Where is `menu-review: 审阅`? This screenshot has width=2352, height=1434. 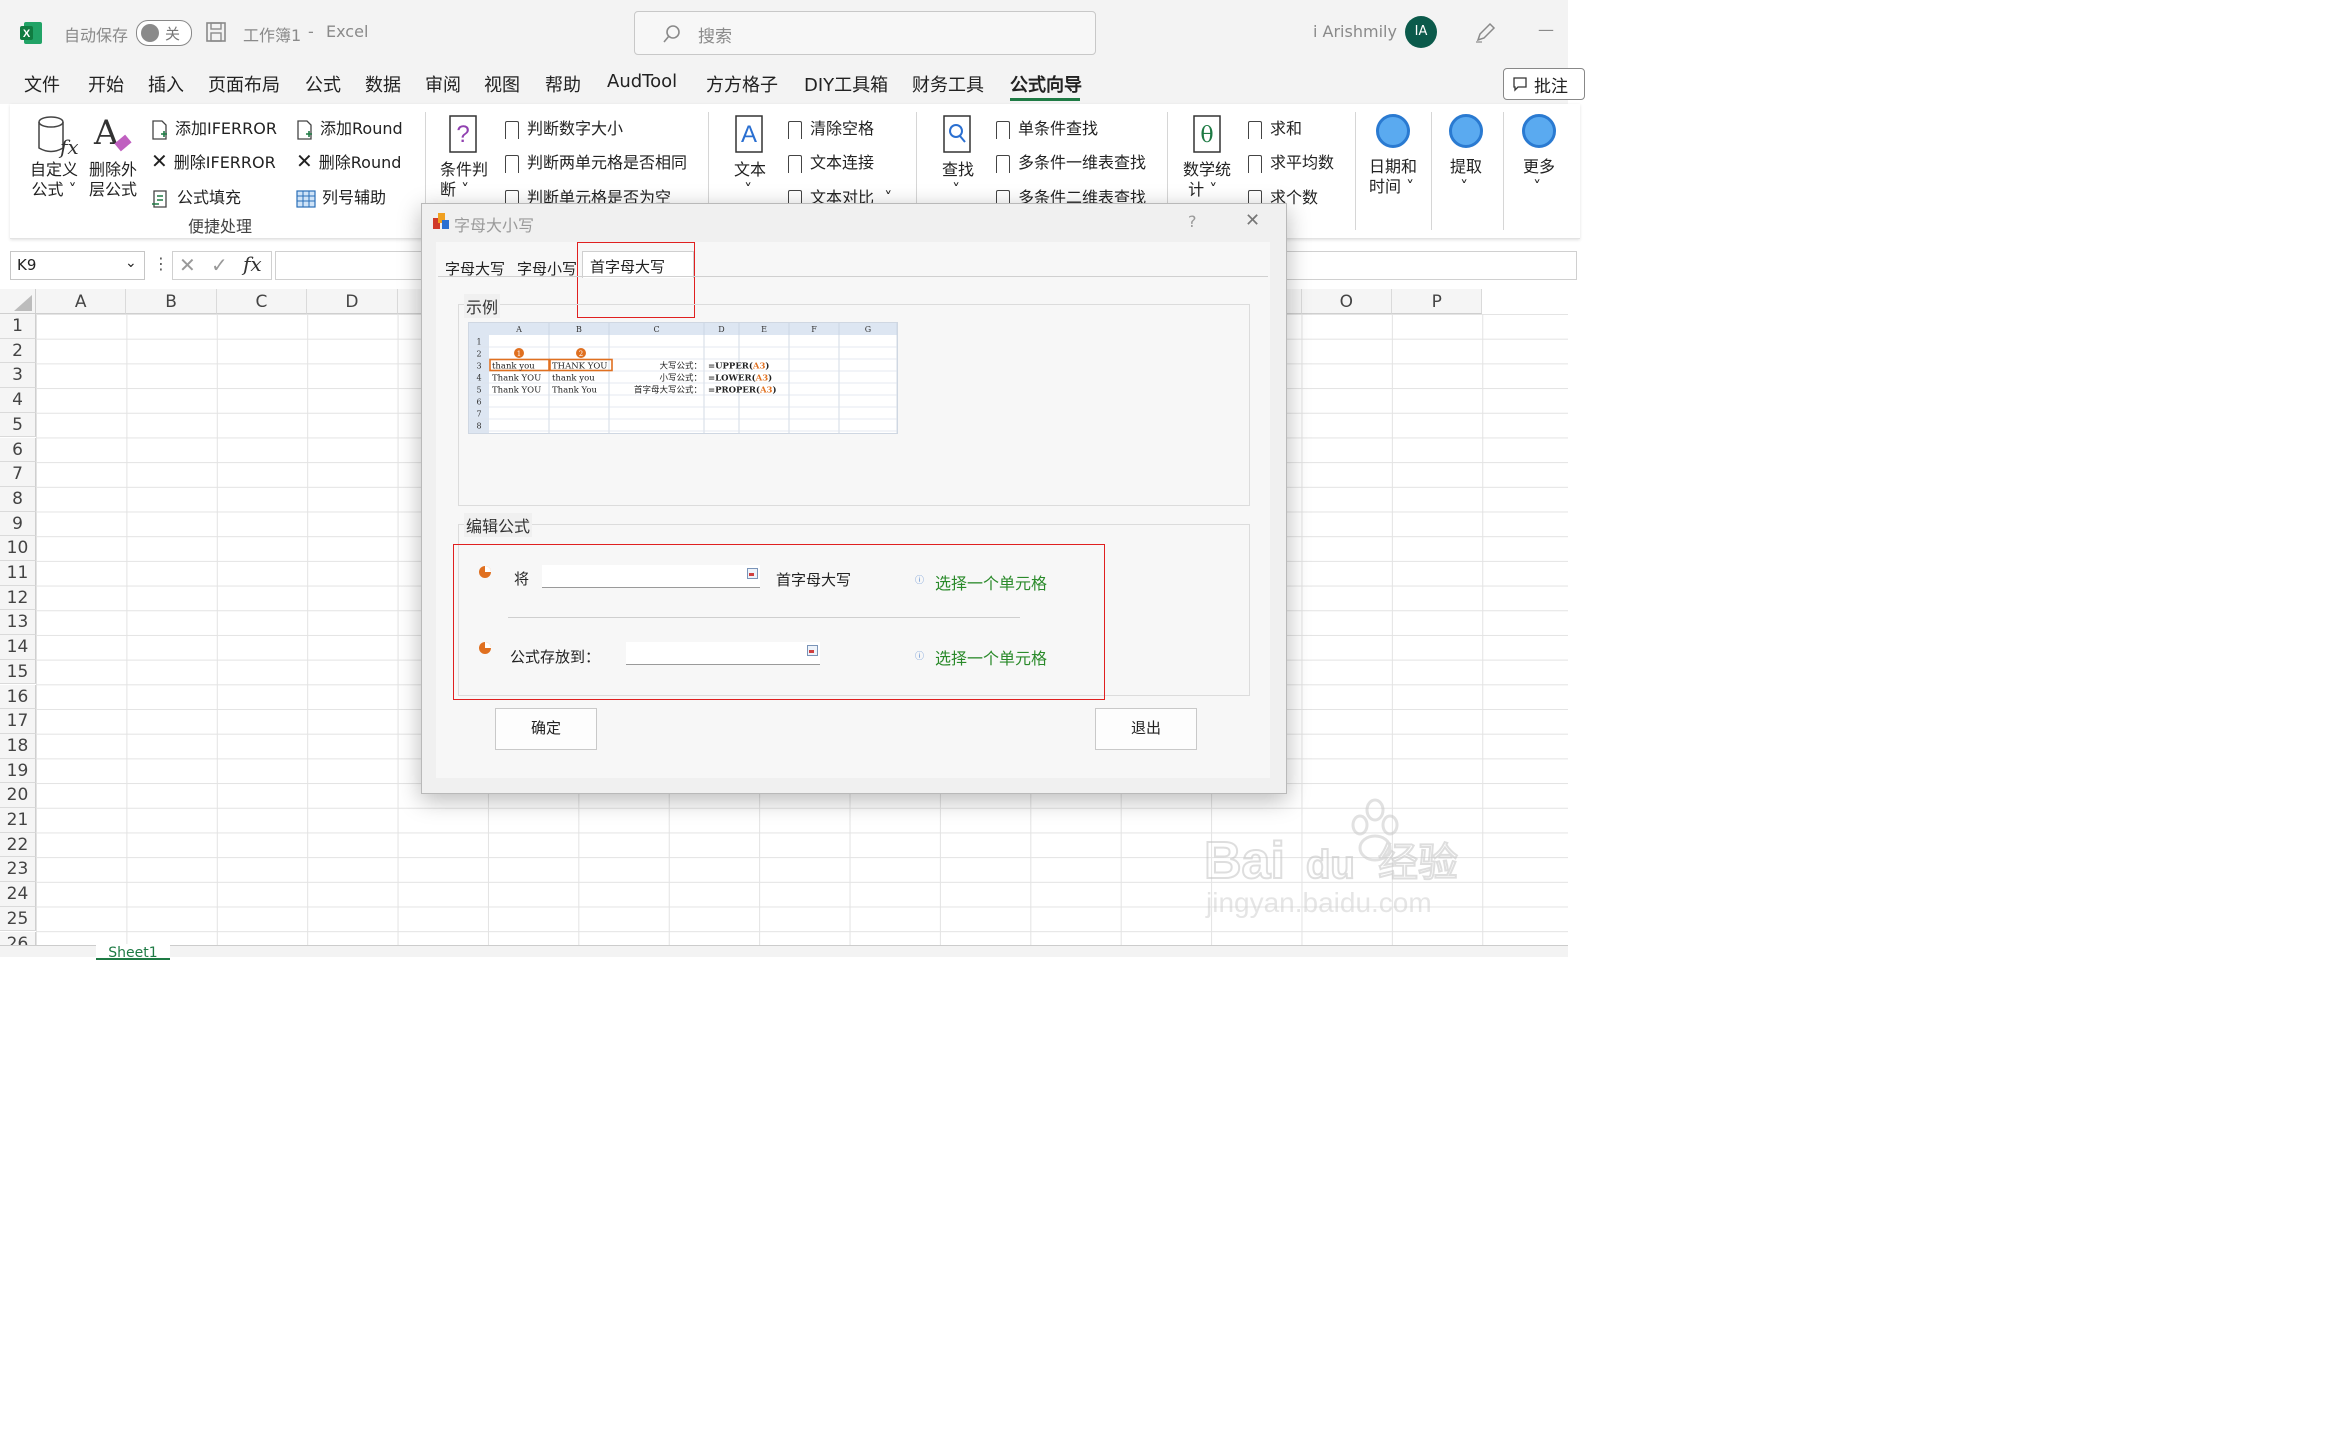 menu-review: 审阅 is located at coordinates (443, 84).